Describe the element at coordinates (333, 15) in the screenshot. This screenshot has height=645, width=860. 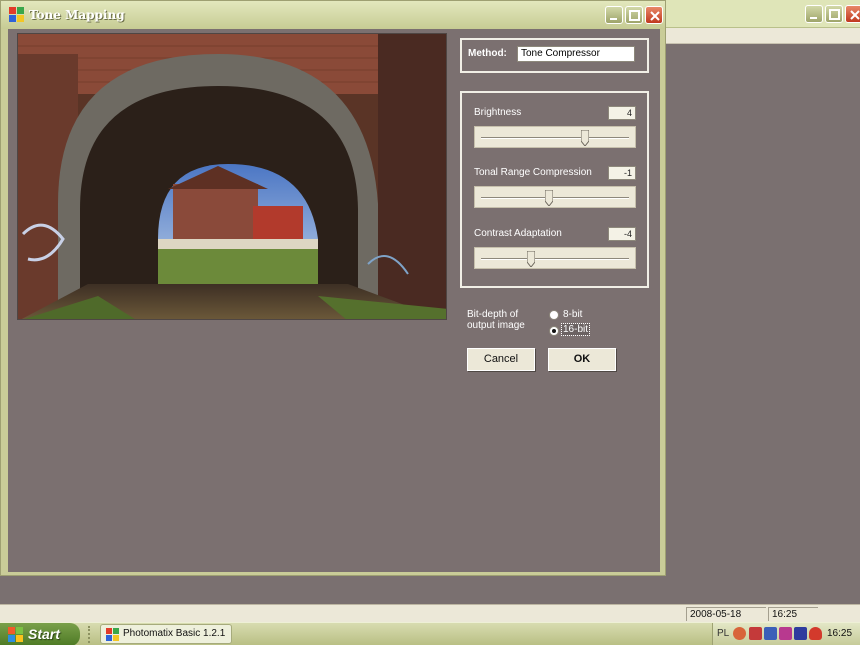
I see `dialog-titlebar: Tone Mapping` at that location.